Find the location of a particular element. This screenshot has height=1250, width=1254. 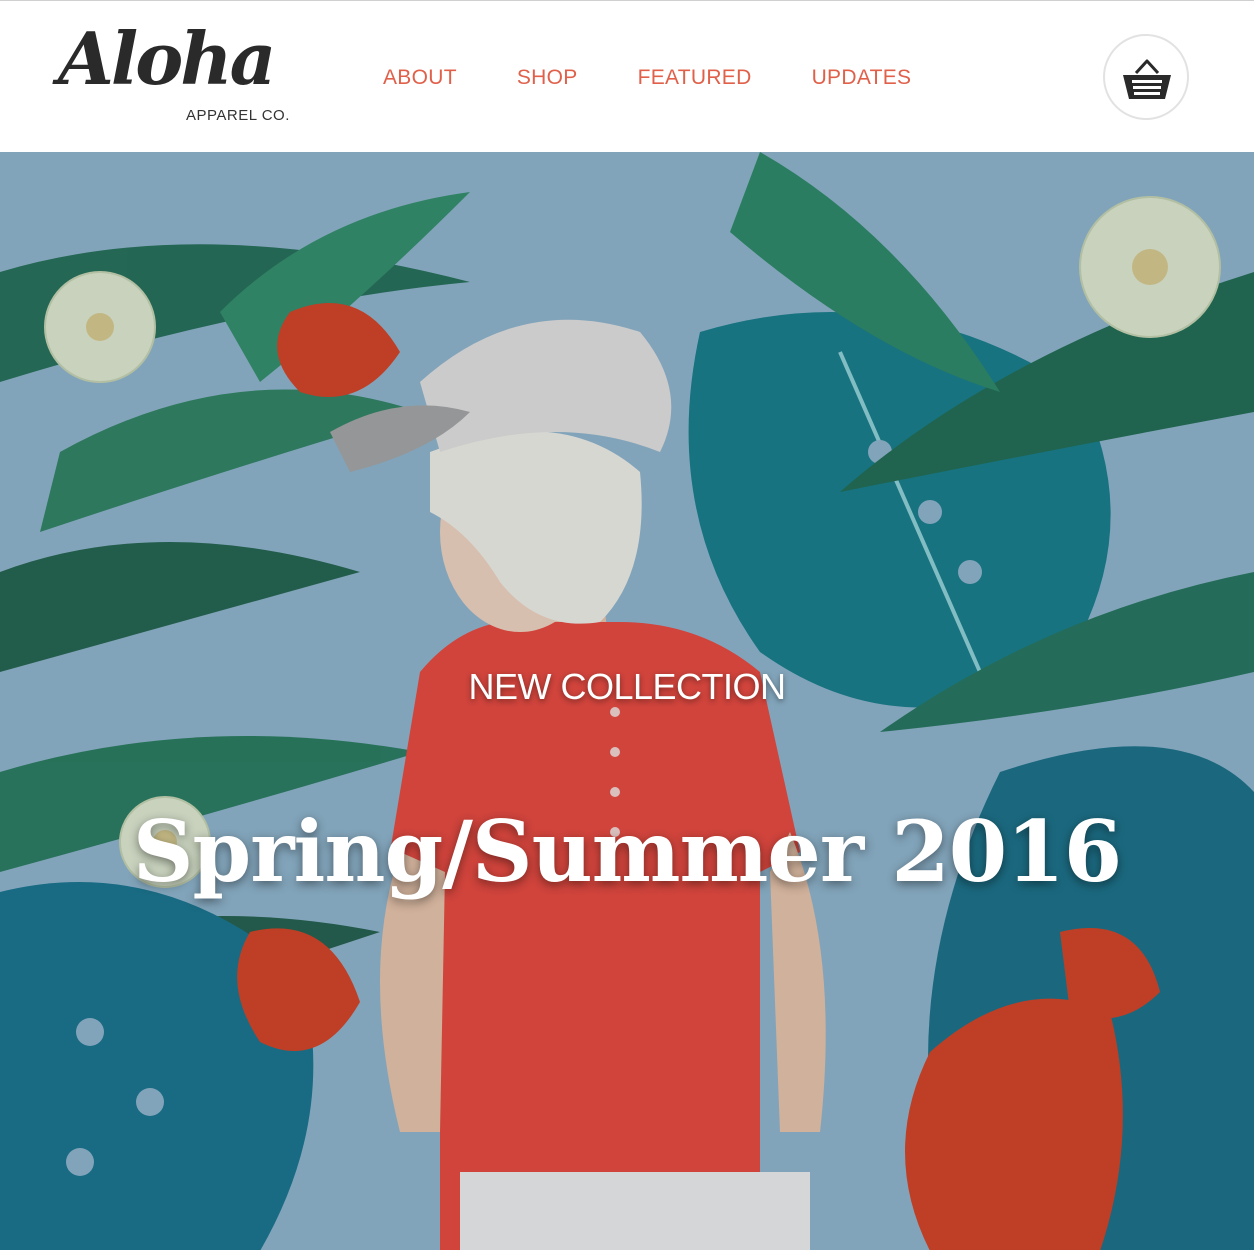

basket-icon is located at coordinates (1147, 79).